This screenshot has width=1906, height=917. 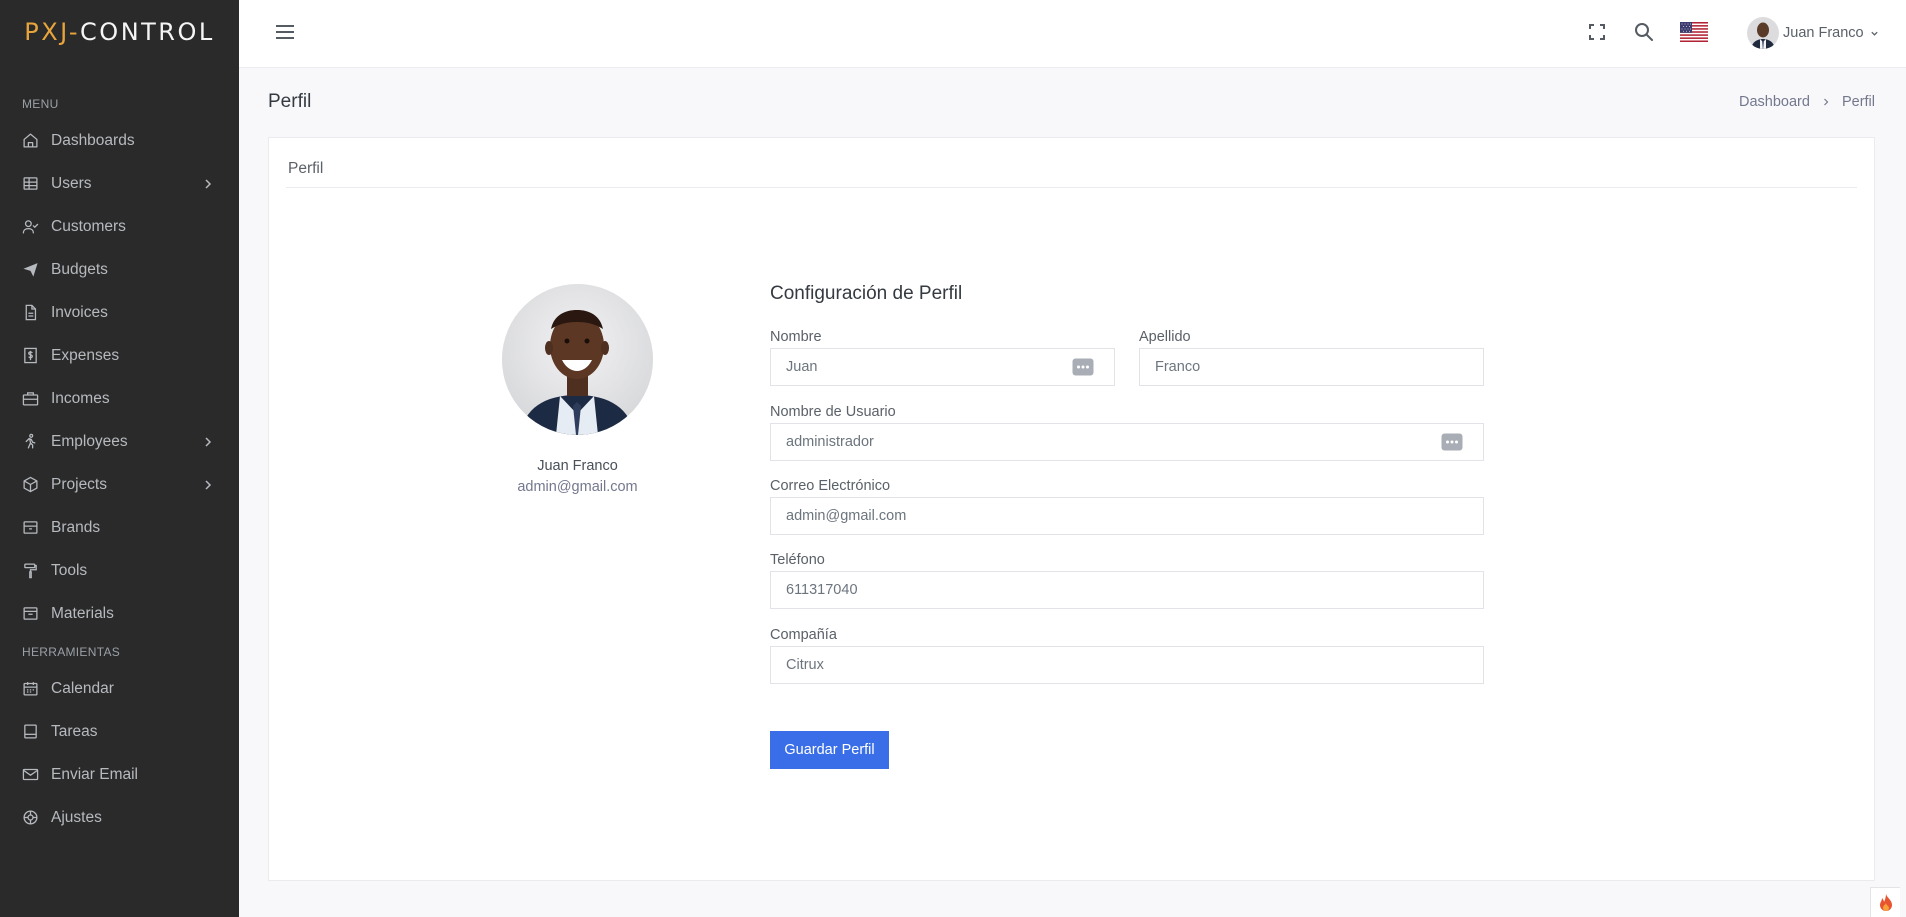 I want to click on sidebar-item-tools: Tools, so click(x=119, y=570).